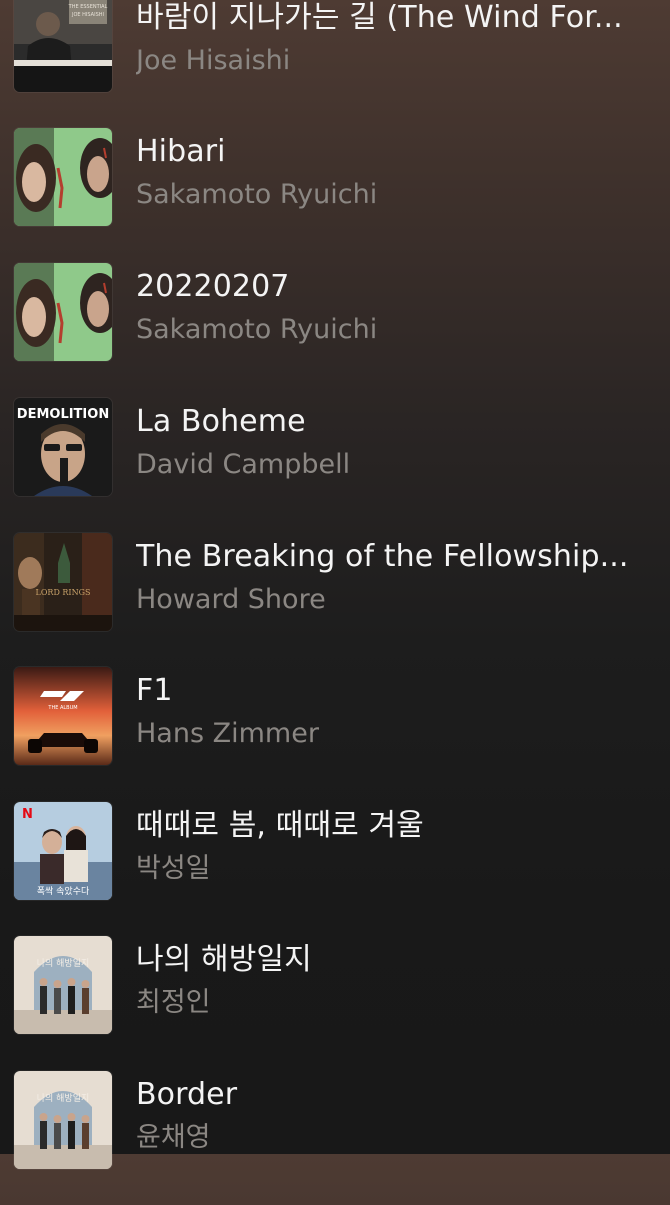 This screenshot has width=670, height=1205. I want to click on song-artist: 윤채영, so click(173, 1137).